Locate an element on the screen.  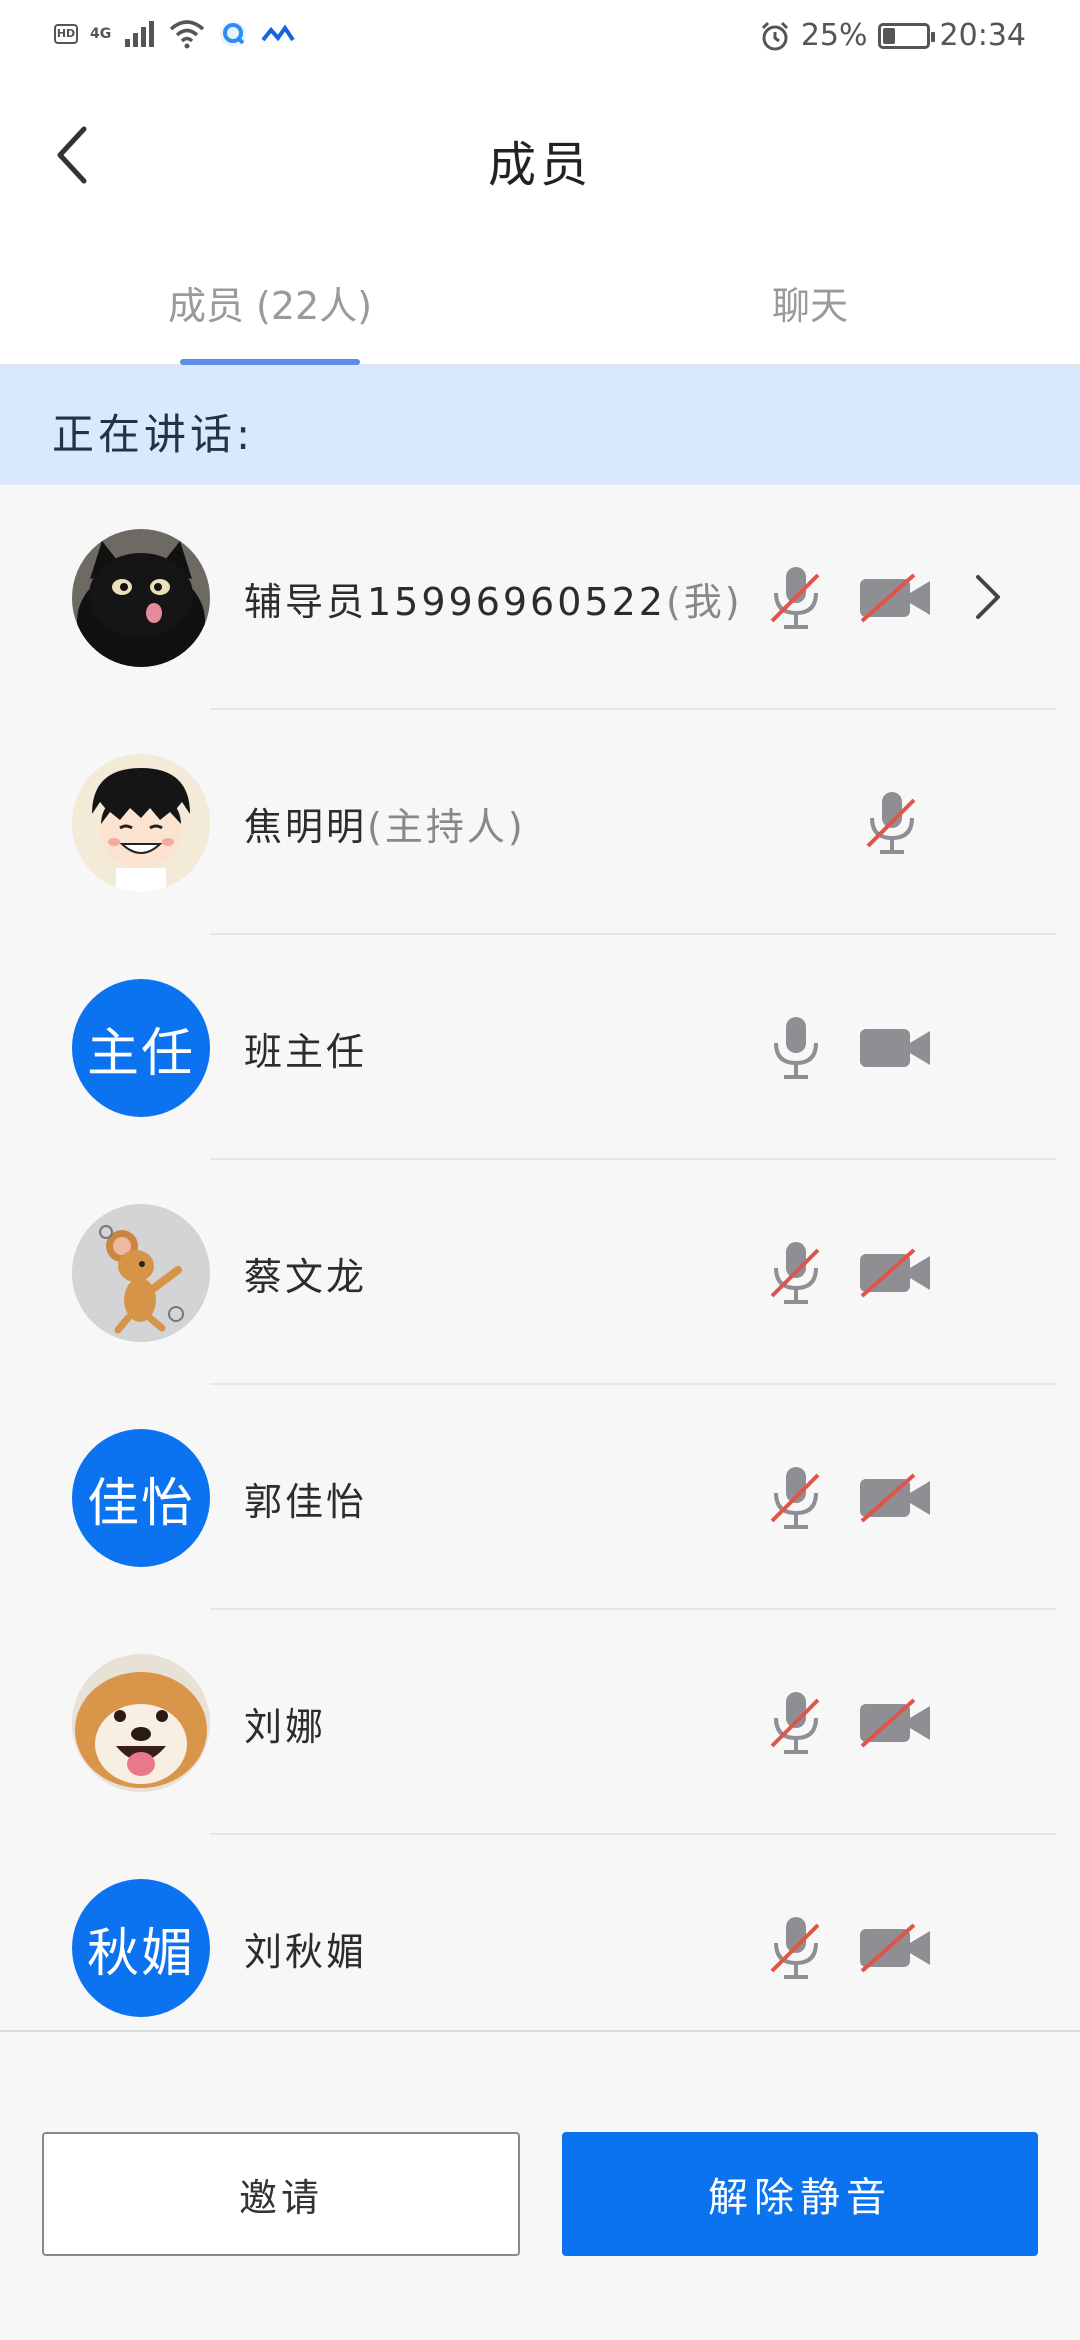
cartoon-boy-avatar-icon is located at coordinates (141, 823).